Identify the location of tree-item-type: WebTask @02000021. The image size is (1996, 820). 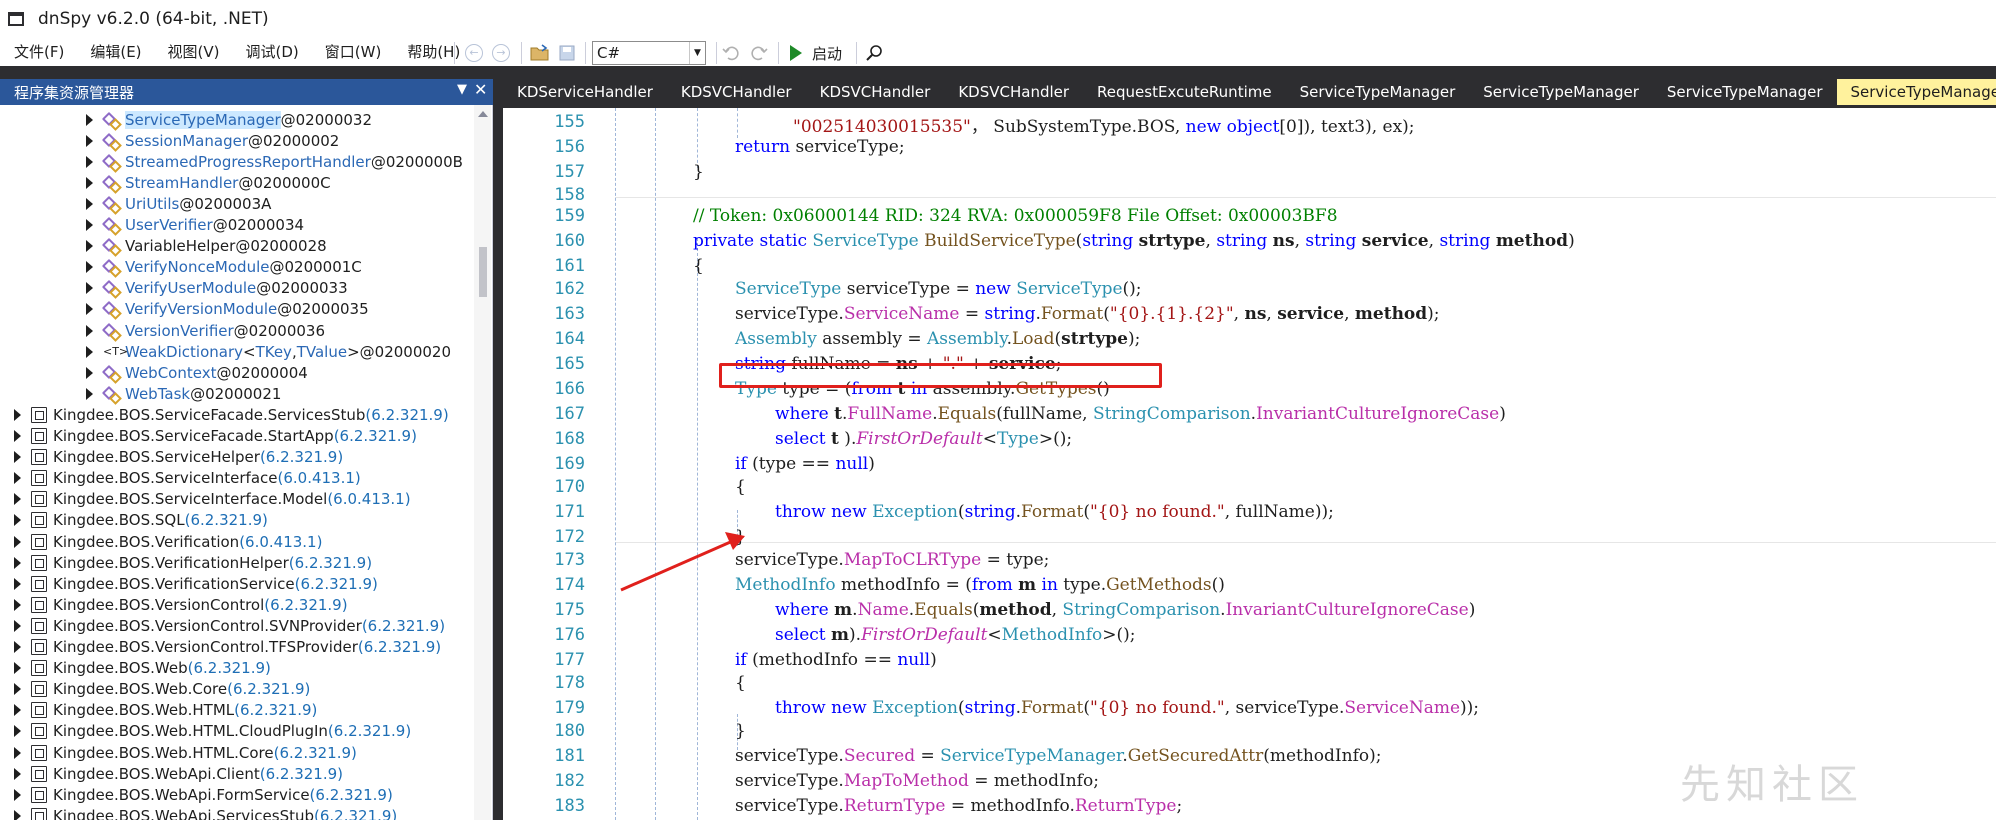
(237, 393).